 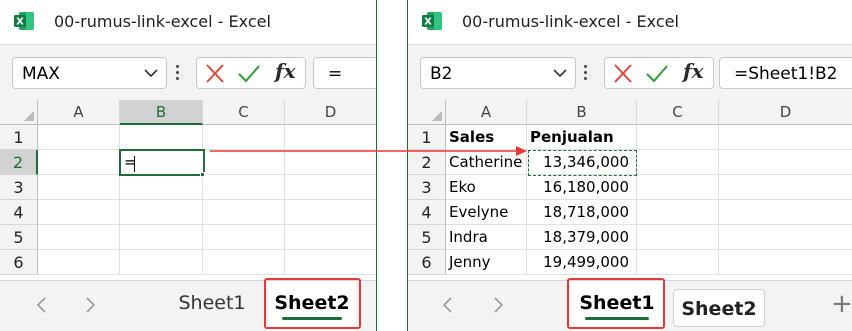 What do you see at coordinates (582, 212) in the screenshot?
I see `cell-b4: 18,718,000` at bounding box center [582, 212].